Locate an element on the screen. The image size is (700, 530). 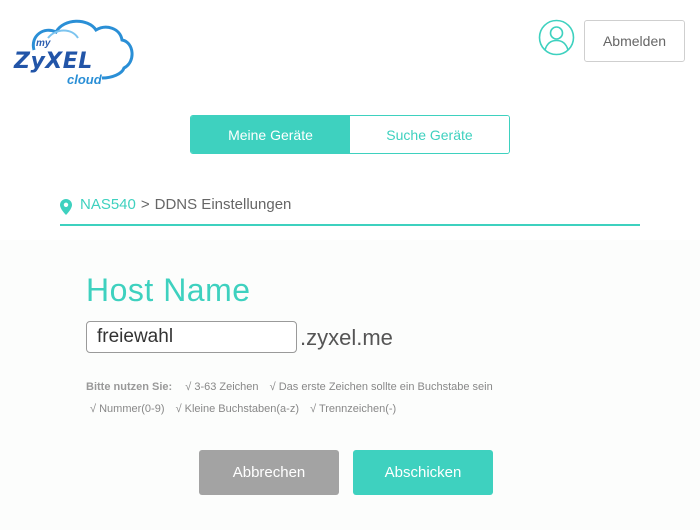
hint-rule: √ Kleine Buchstaben(a-z) is located at coordinates (237, 409).